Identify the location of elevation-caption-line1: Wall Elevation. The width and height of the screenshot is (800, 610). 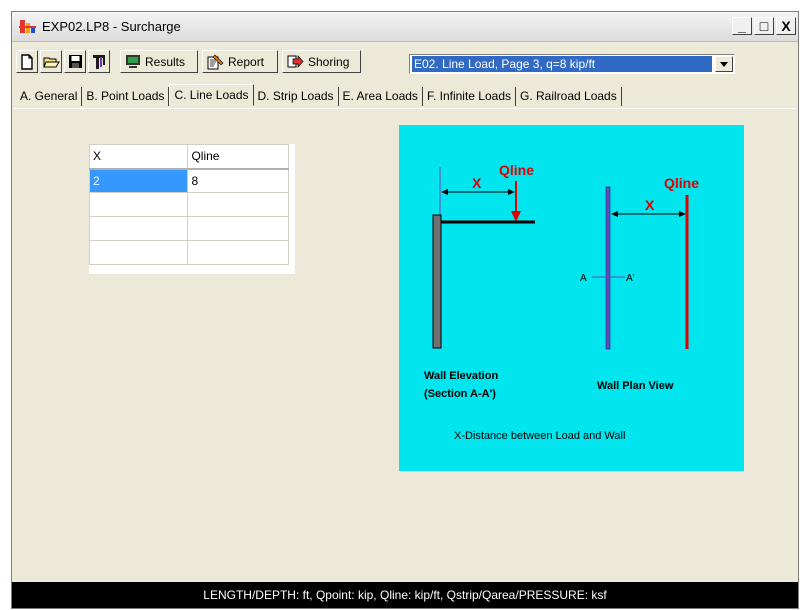
(461, 376).